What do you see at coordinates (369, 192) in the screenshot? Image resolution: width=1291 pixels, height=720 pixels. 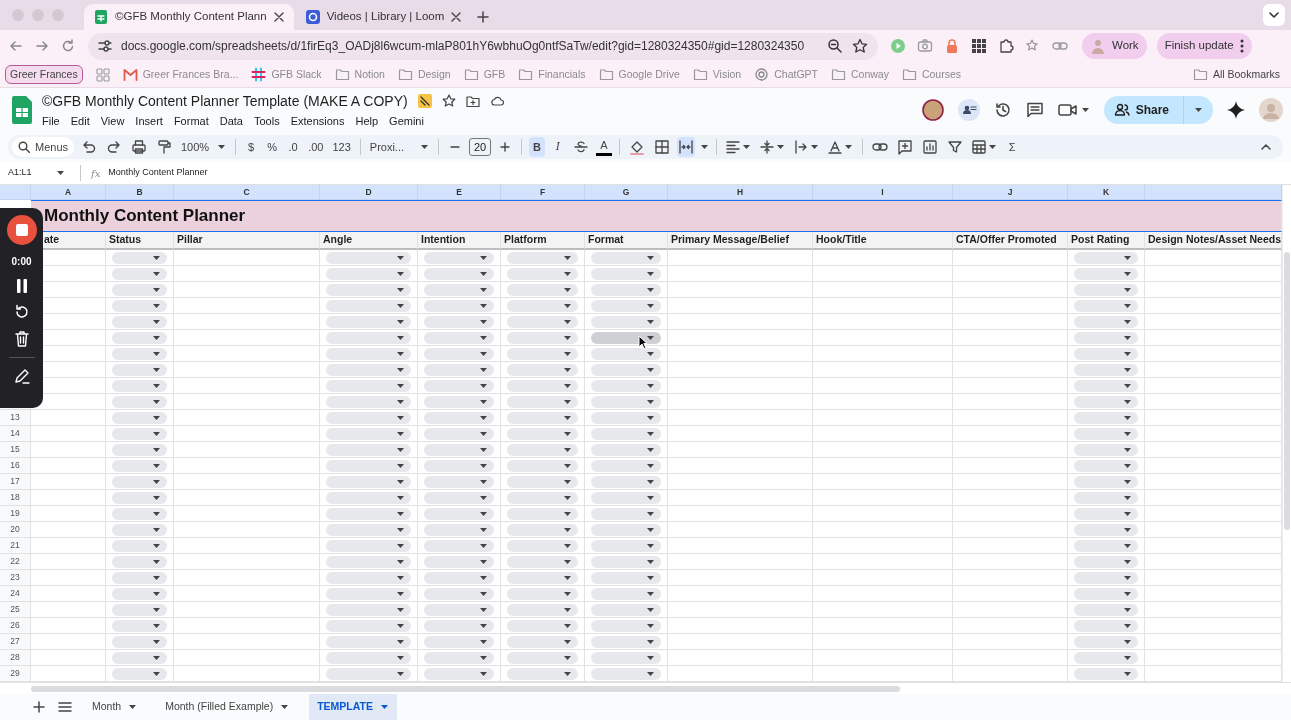 I see `column-header: D` at bounding box center [369, 192].